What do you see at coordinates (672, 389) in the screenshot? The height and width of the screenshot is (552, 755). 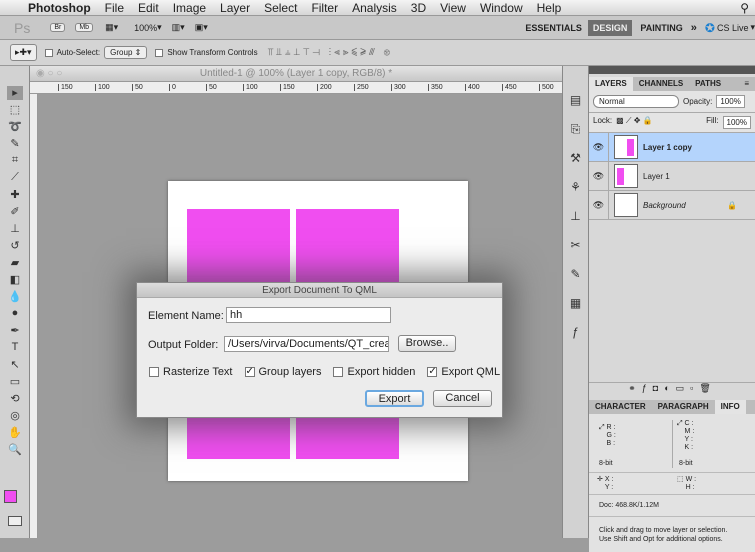 I see `layers-footer-icons: ⚭ƒ◘◐▭▫🗑` at bounding box center [672, 389].